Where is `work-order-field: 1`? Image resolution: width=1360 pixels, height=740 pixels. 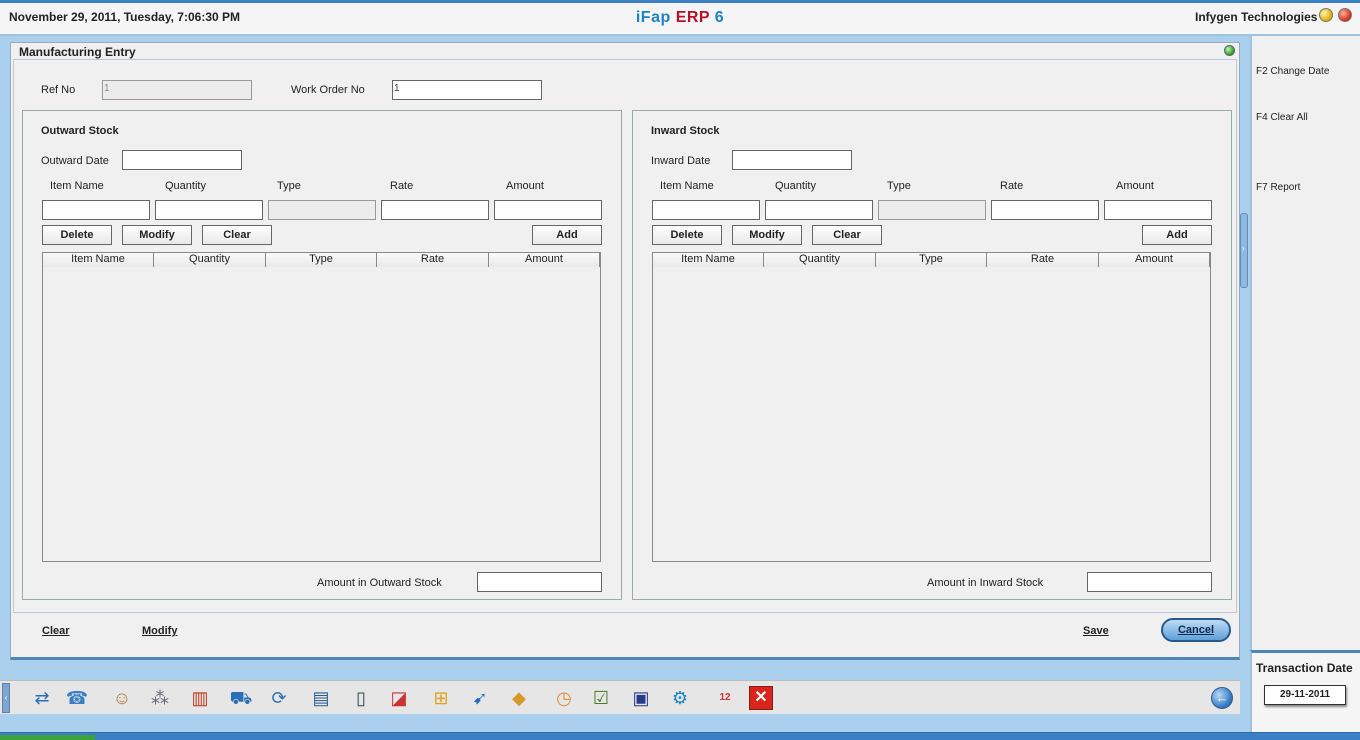 work-order-field: 1 is located at coordinates (467, 90).